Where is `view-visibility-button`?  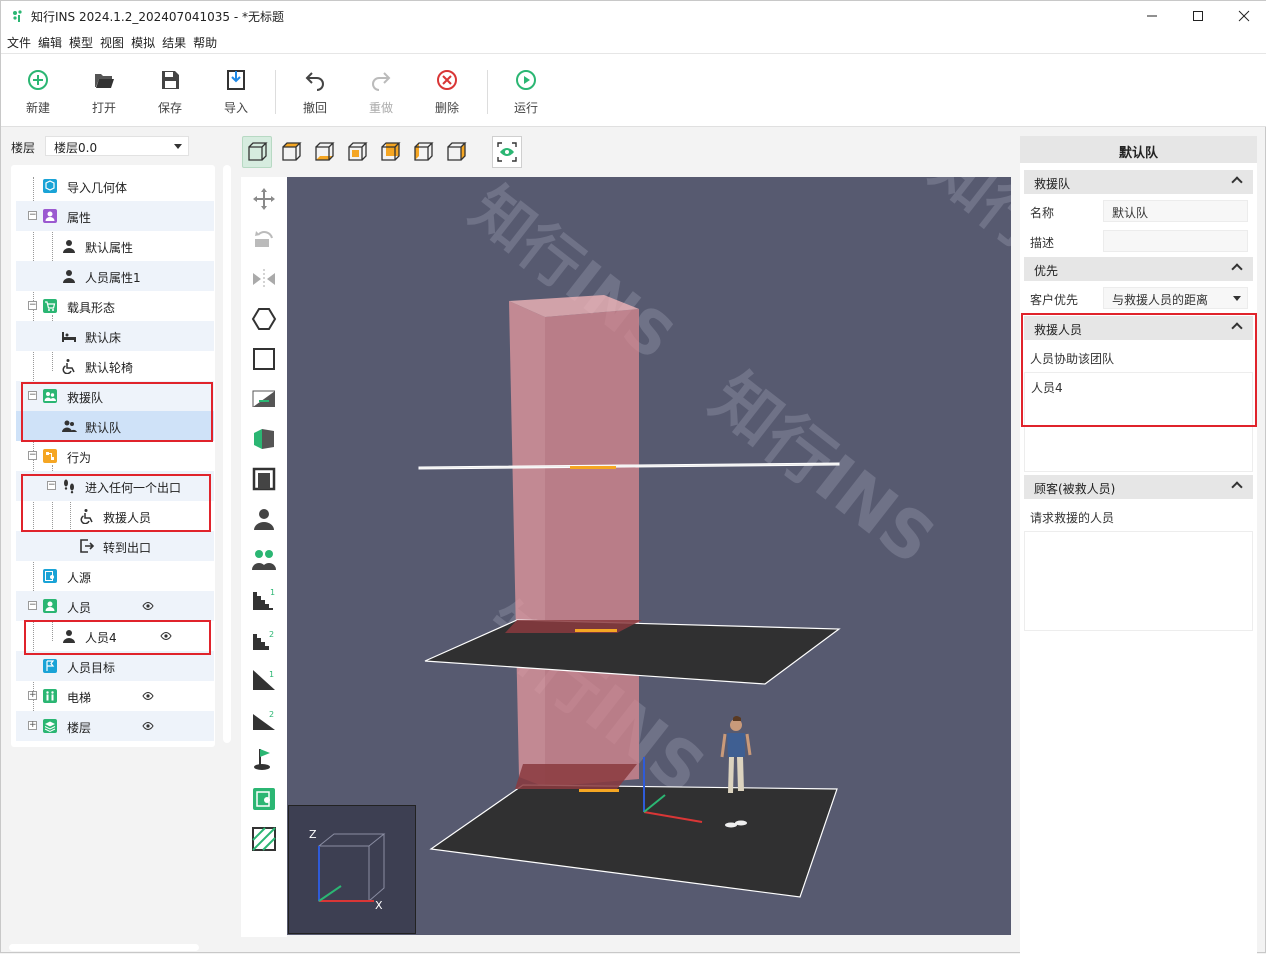 view-visibility-button is located at coordinates (507, 152).